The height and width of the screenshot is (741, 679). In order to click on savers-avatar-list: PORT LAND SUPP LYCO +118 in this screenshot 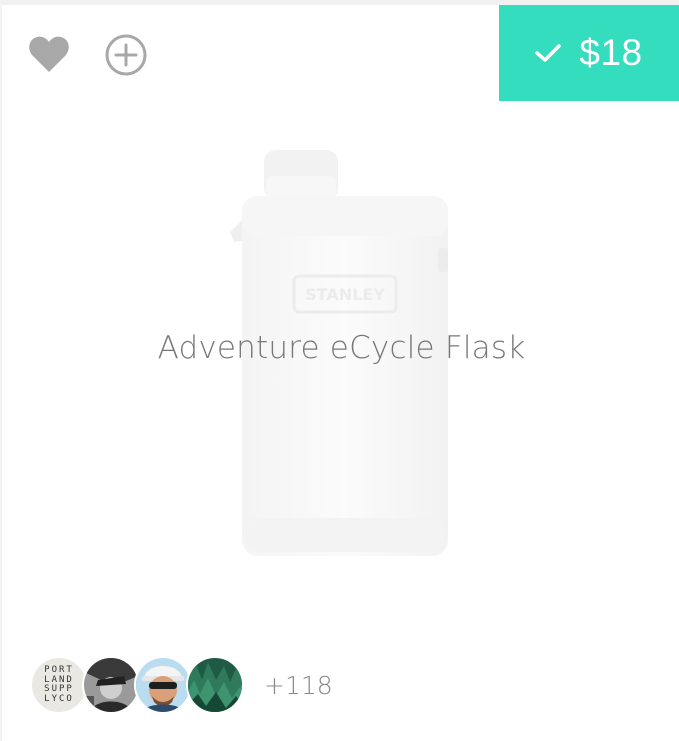, I will do `click(181, 685)`.